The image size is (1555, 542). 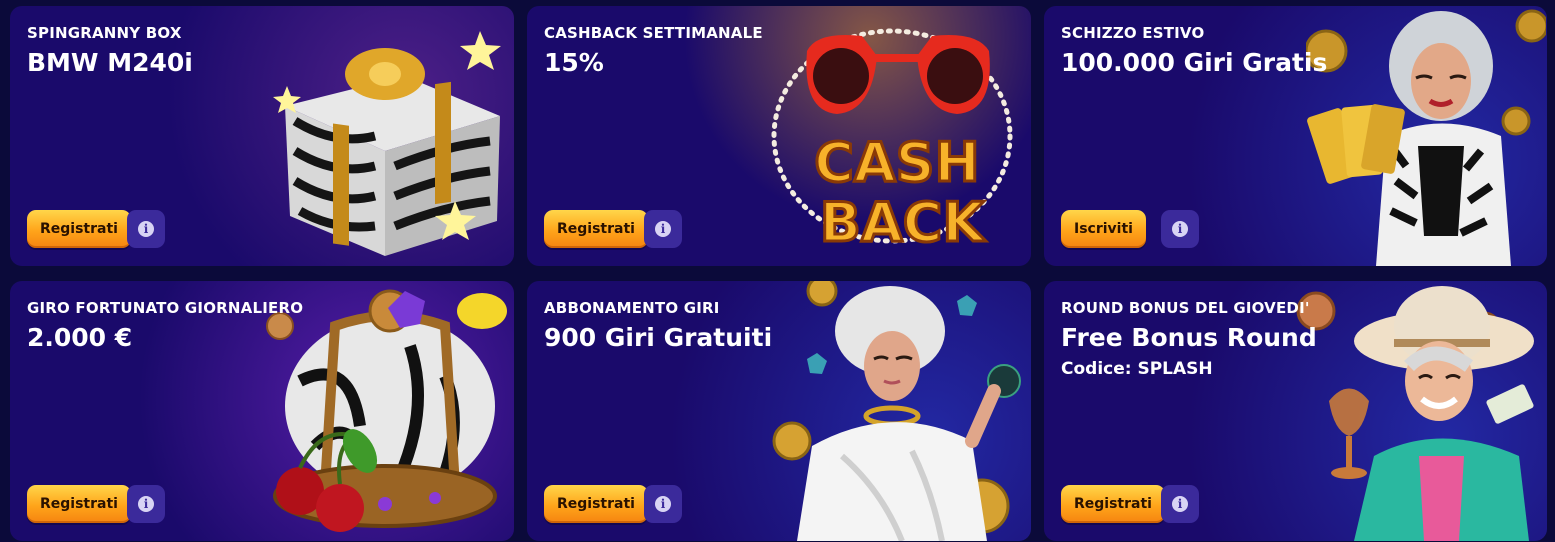 I want to click on promo-code: Codice: SPLASH, so click(x=1137, y=369).